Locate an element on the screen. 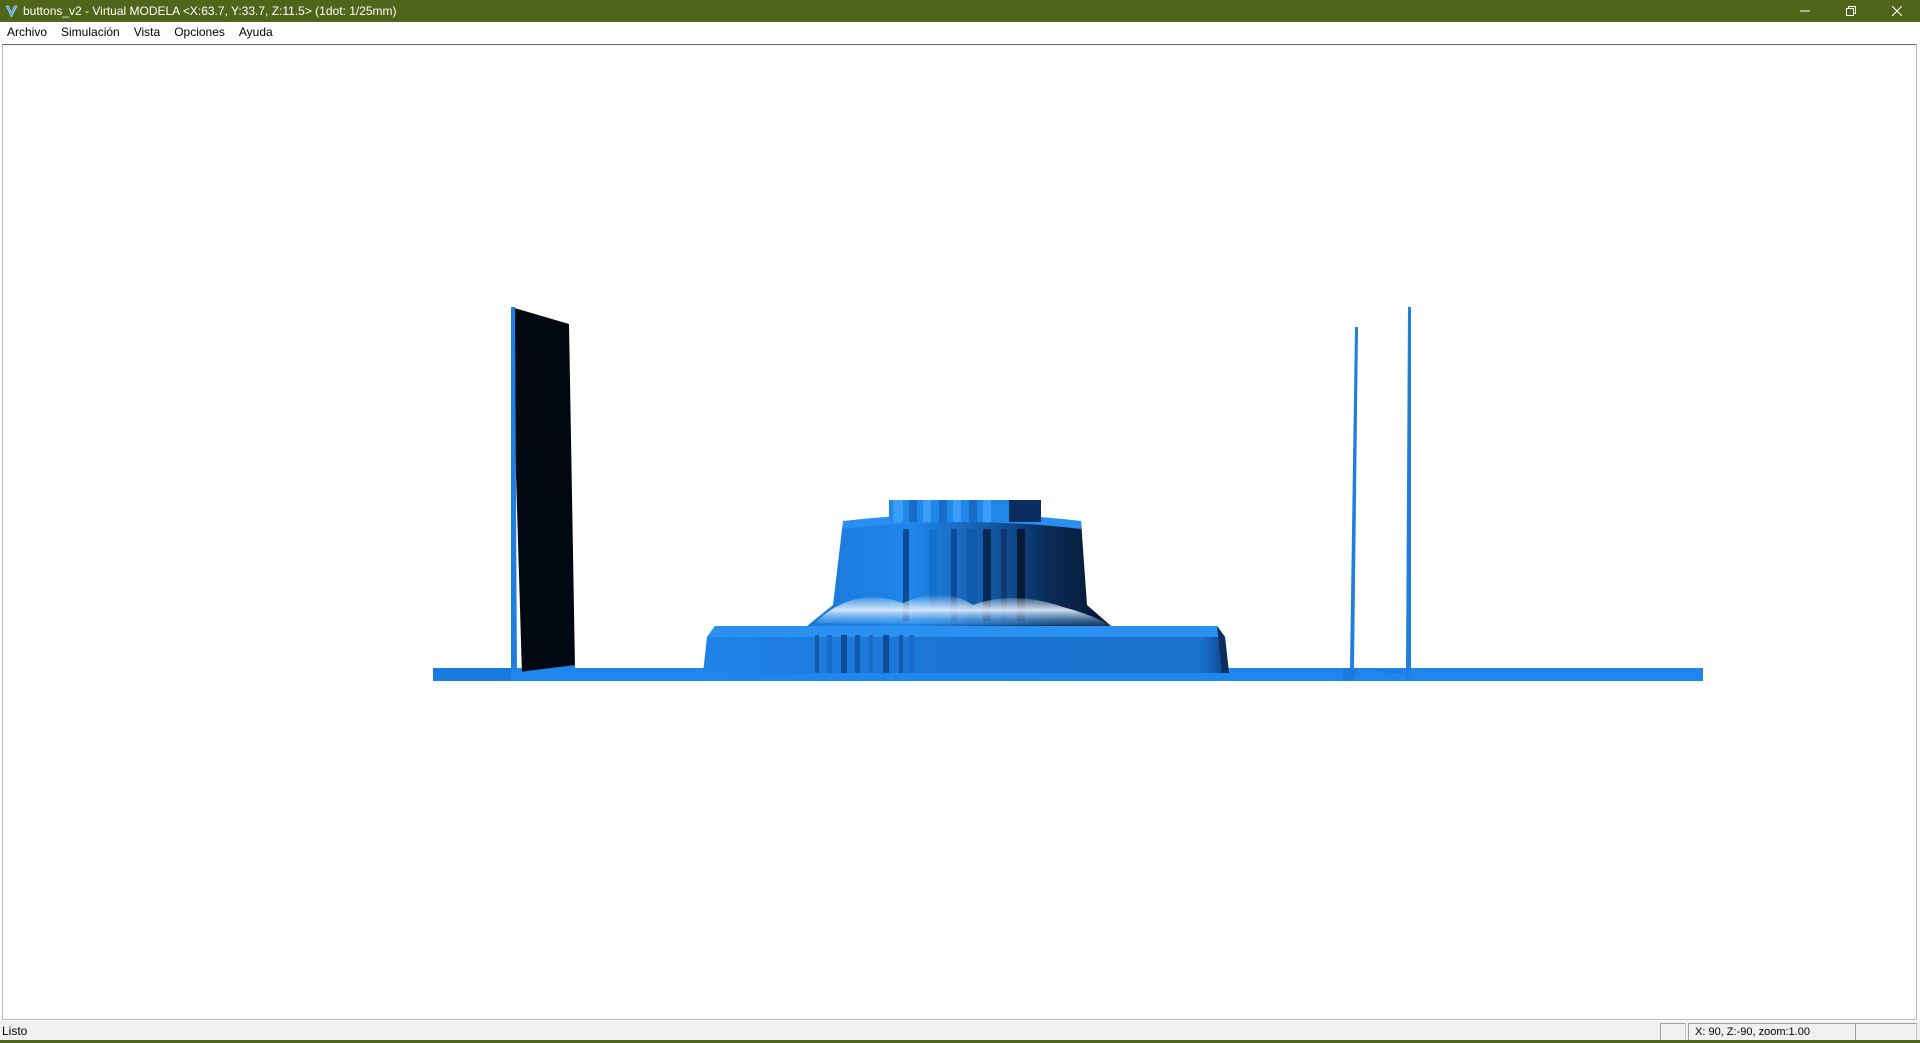  dome is located at coordinates (959, 563).